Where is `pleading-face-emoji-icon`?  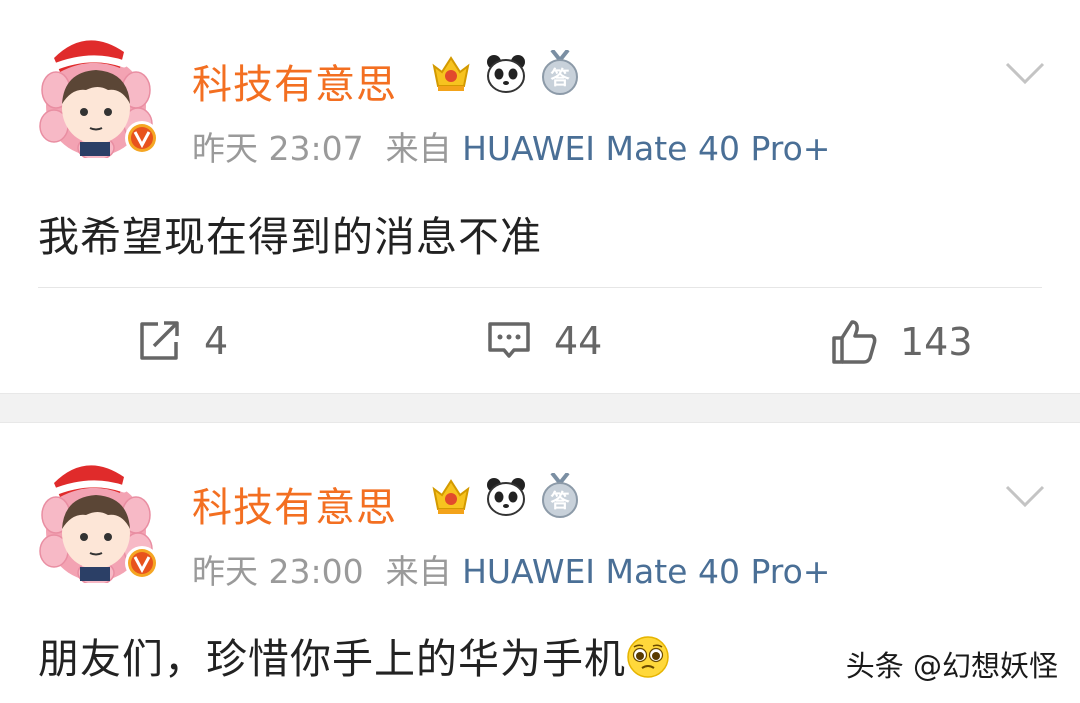 pleading-face-emoji-icon is located at coordinates (648, 657).